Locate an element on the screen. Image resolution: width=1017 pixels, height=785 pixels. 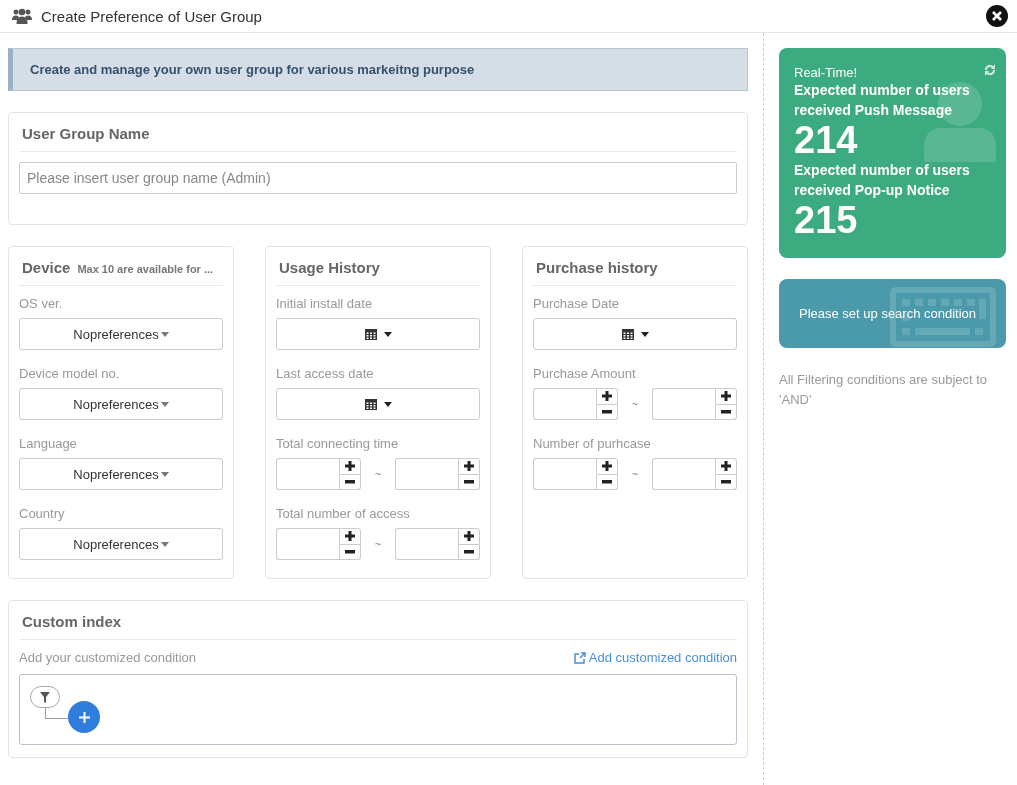
field-label: Country is located at coordinates (42, 513).